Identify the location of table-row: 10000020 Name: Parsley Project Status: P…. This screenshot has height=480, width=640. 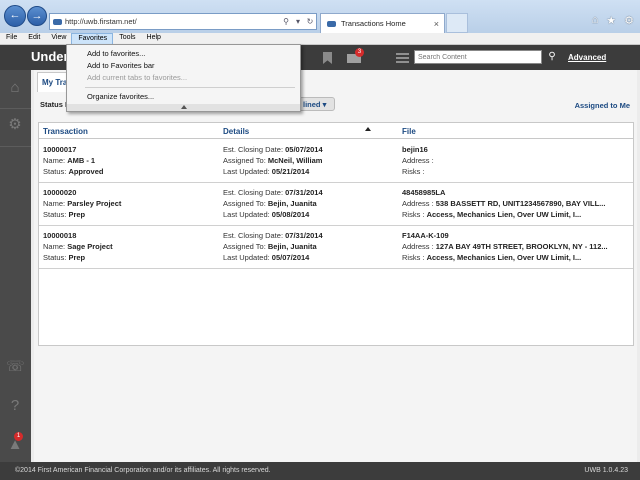
(336, 204).